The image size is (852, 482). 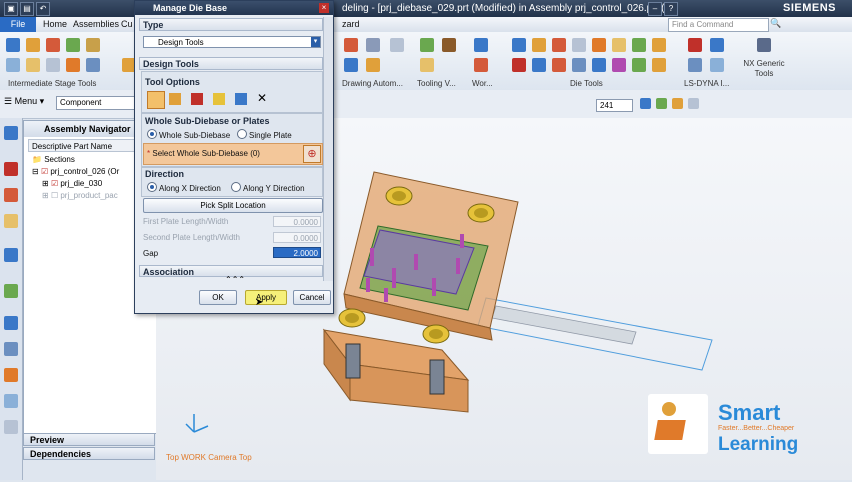 I want to click on save-icon: ▤, so click(x=27, y=9).